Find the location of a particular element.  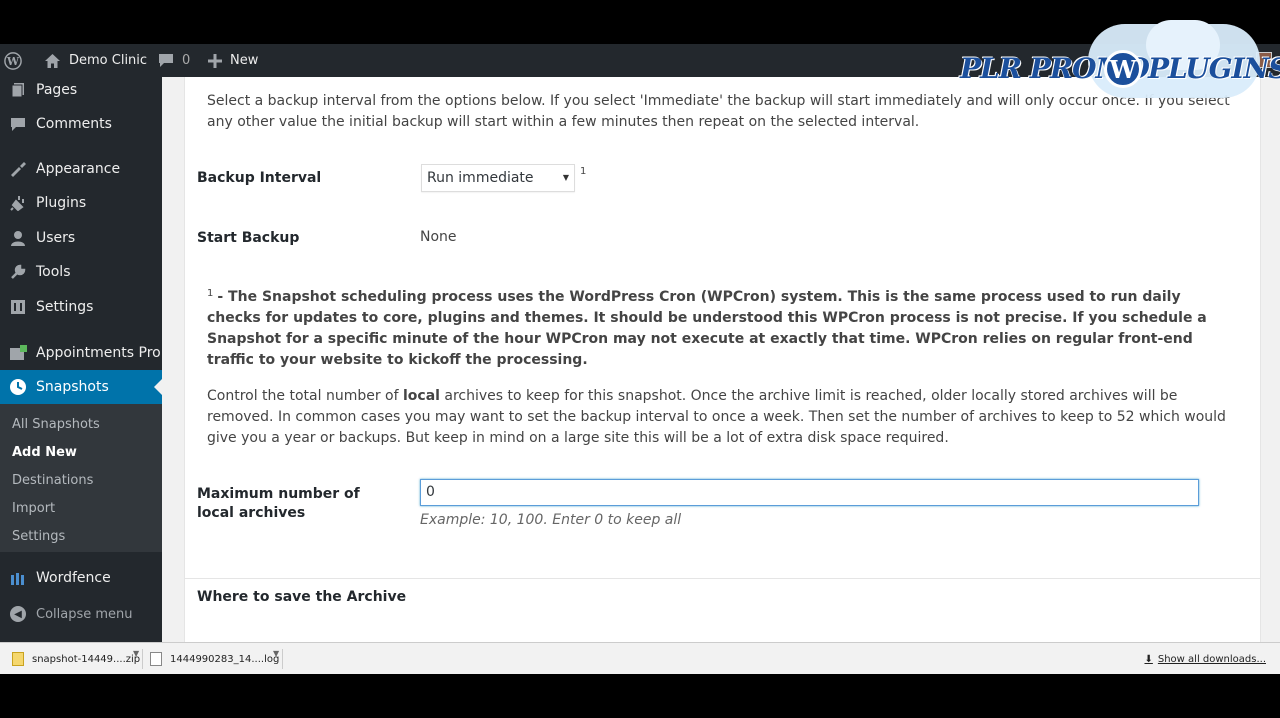

wordfence-icon is located at coordinates (18, 578).